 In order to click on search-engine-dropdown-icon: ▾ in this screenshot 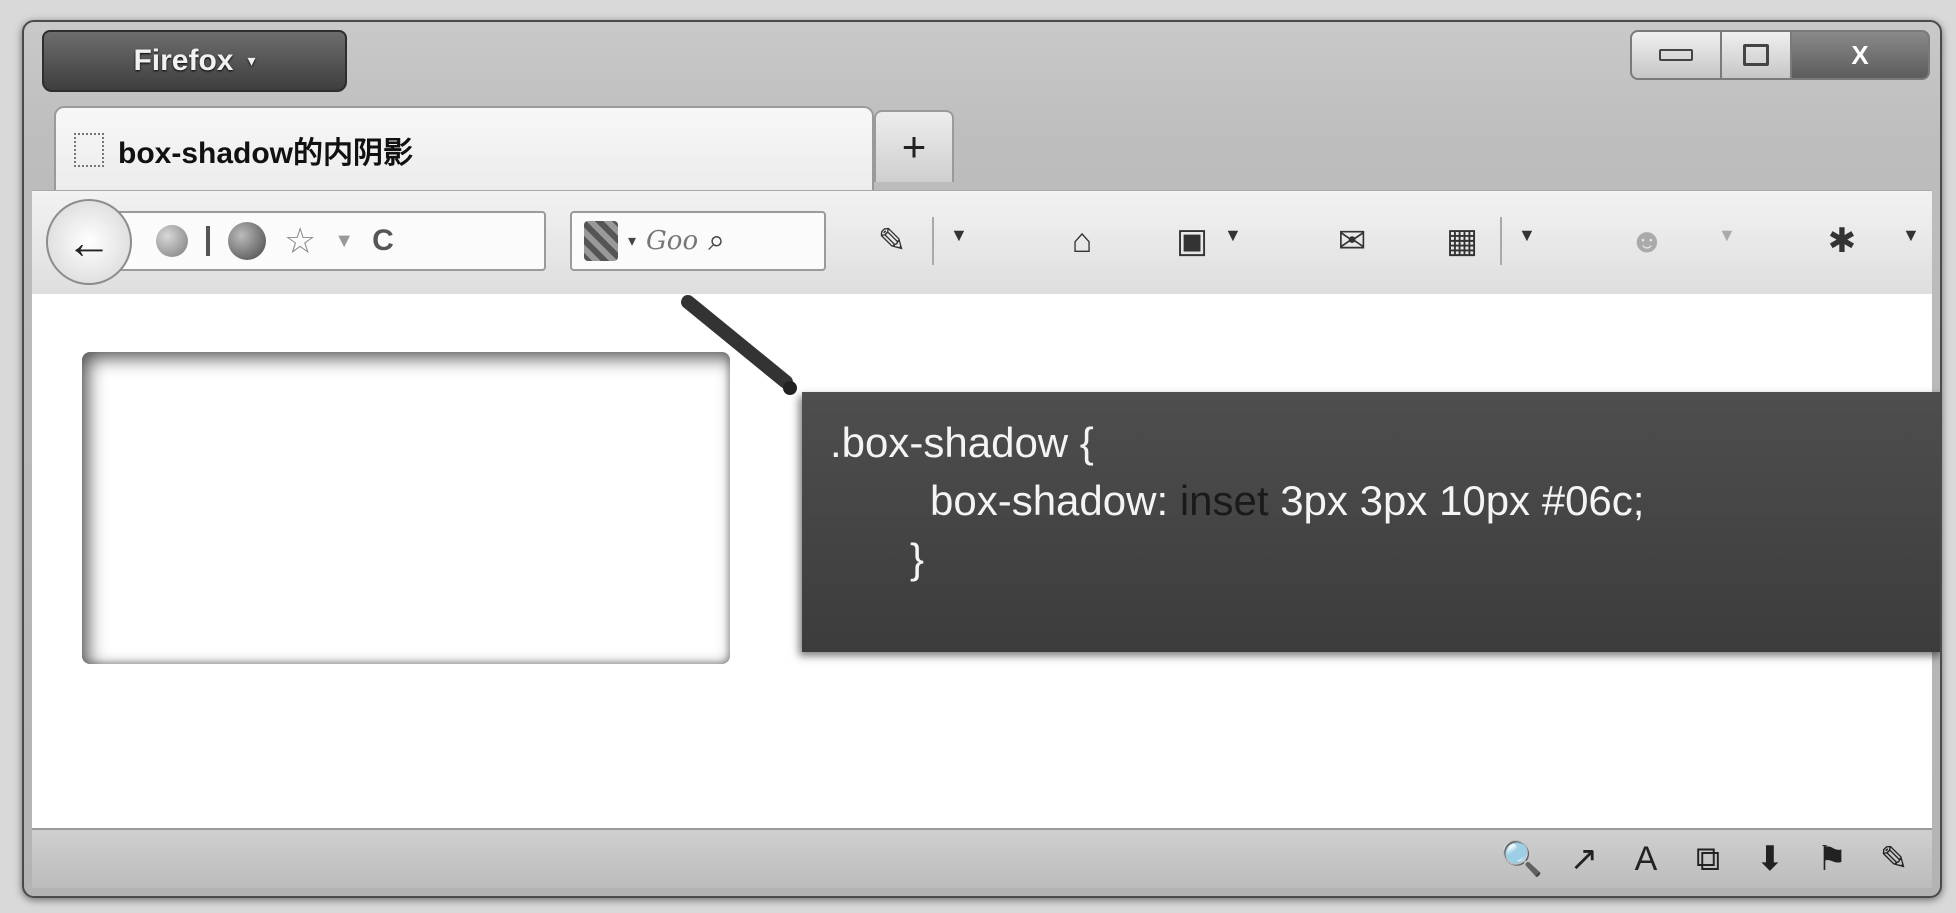, I will do `click(632, 241)`.